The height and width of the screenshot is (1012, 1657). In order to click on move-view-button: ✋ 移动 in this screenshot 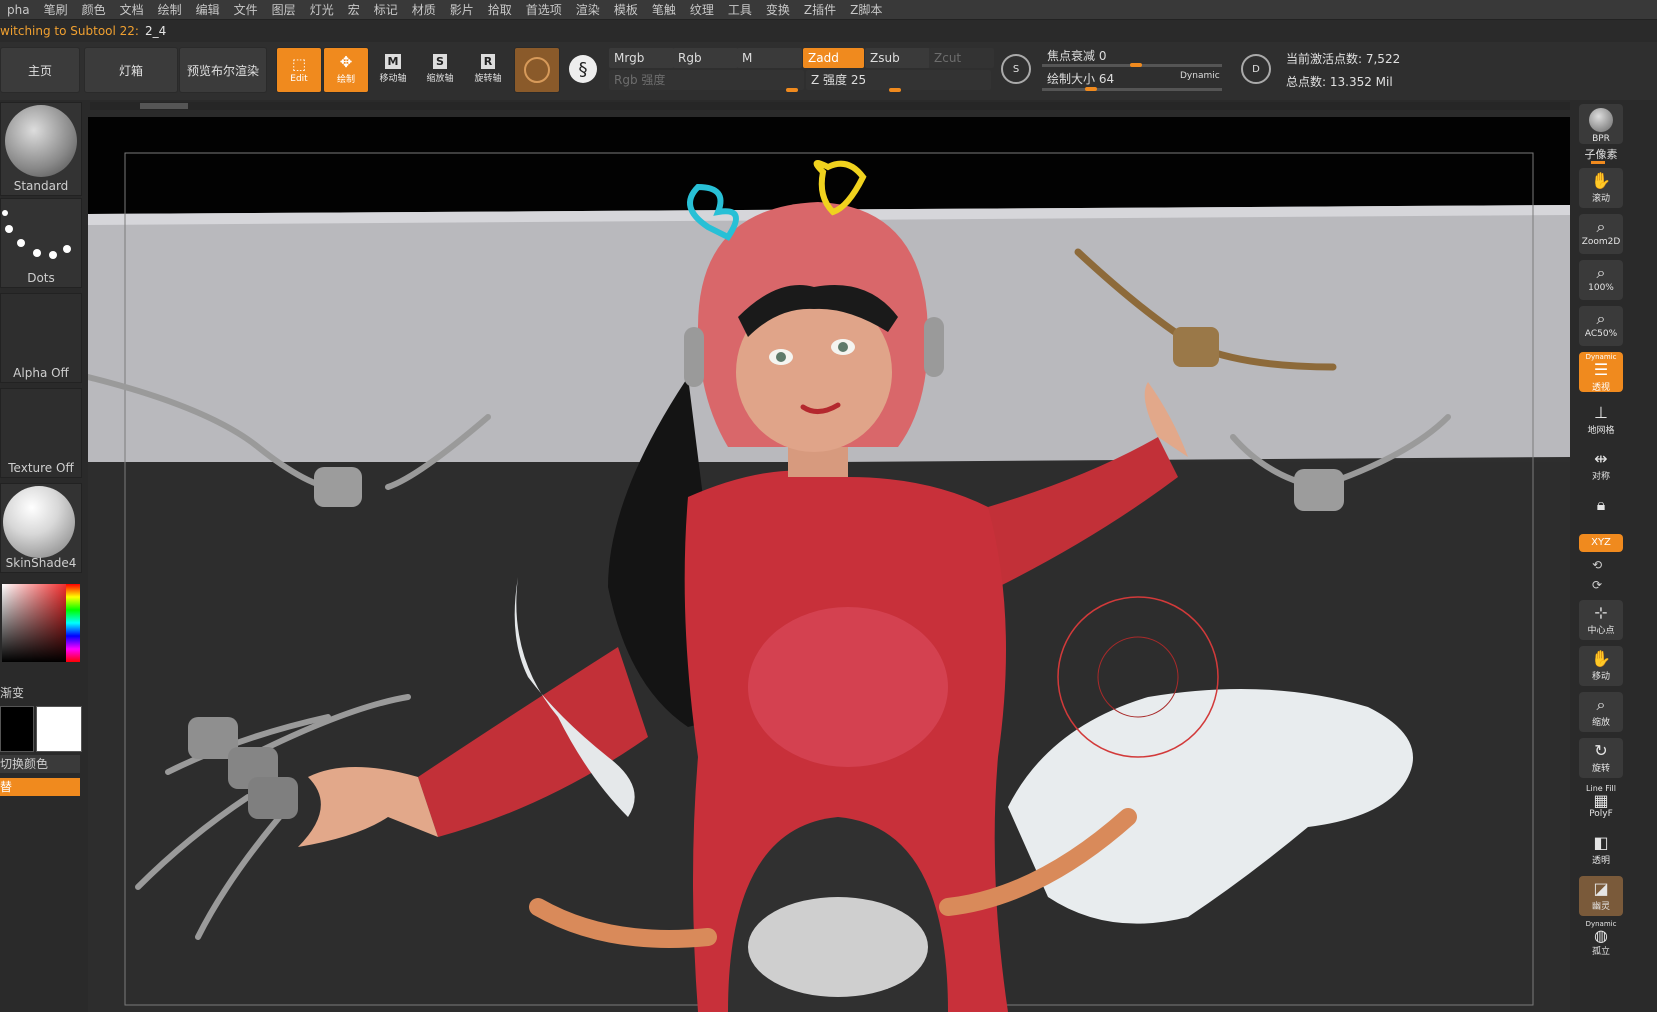, I will do `click(1601, 666)`.